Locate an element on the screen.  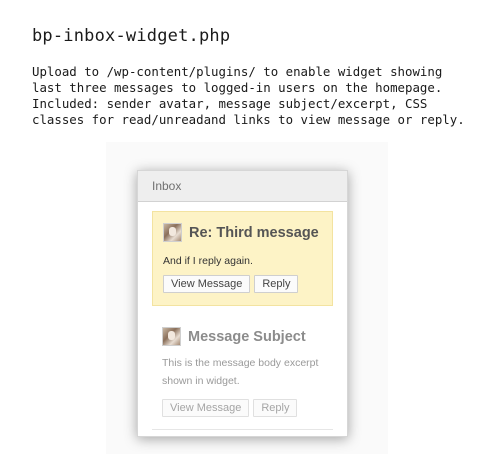
message-subject: Message Subject is located at coordinates (247, 337).